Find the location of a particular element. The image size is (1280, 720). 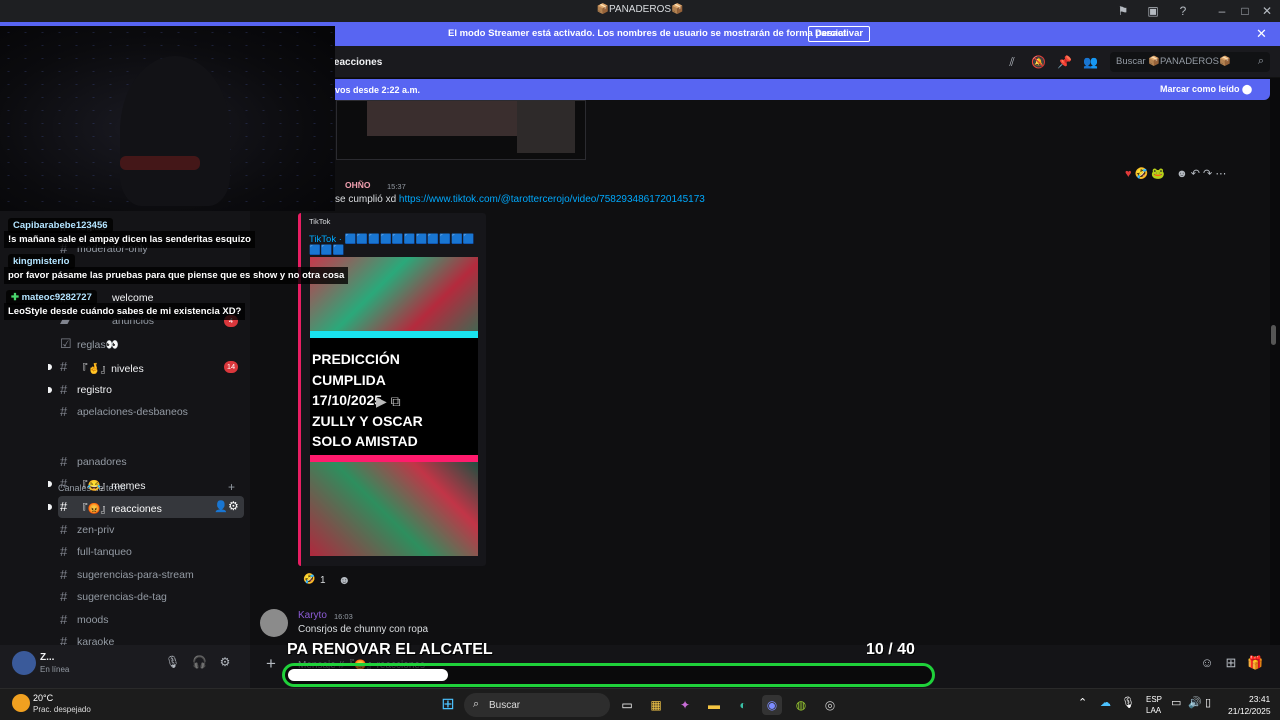

start-icon: ⊞ is located at coordinates (448, 705).